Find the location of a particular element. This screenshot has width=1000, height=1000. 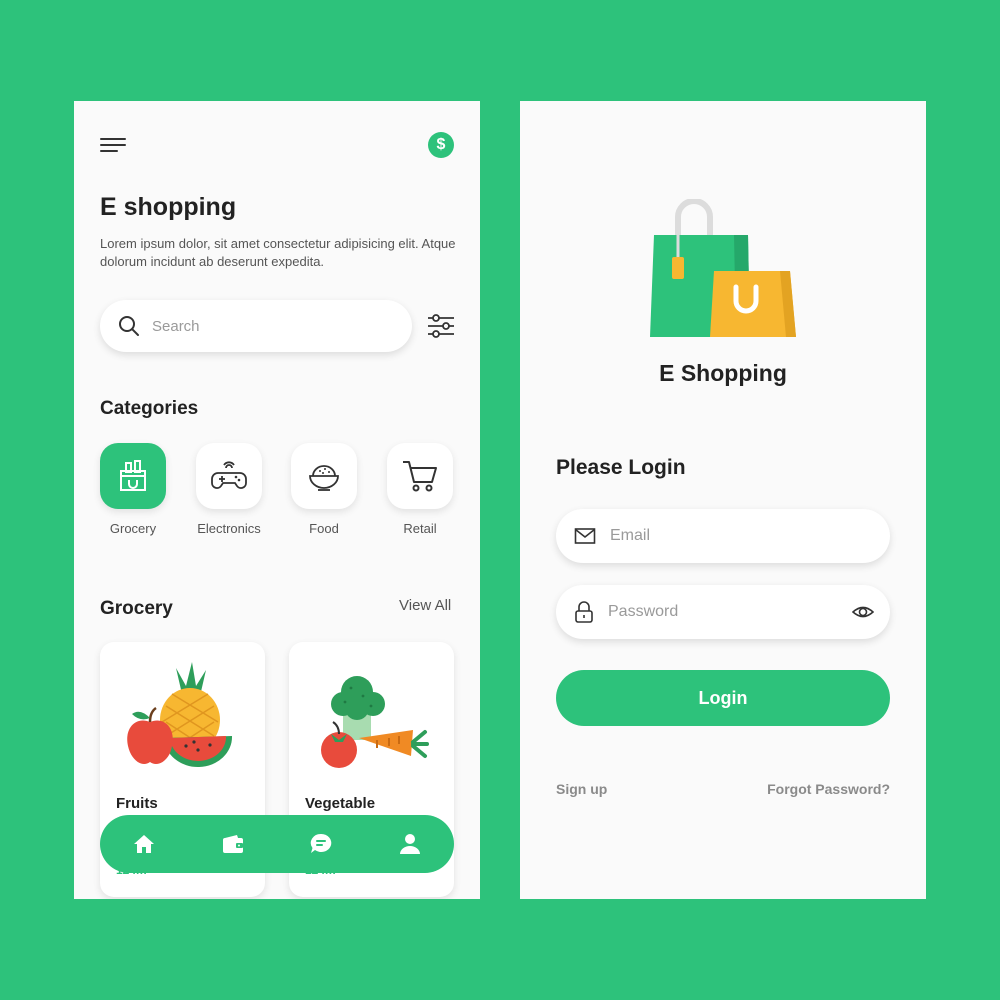

filter-sliders-icon is located at coordinates (441, 326).